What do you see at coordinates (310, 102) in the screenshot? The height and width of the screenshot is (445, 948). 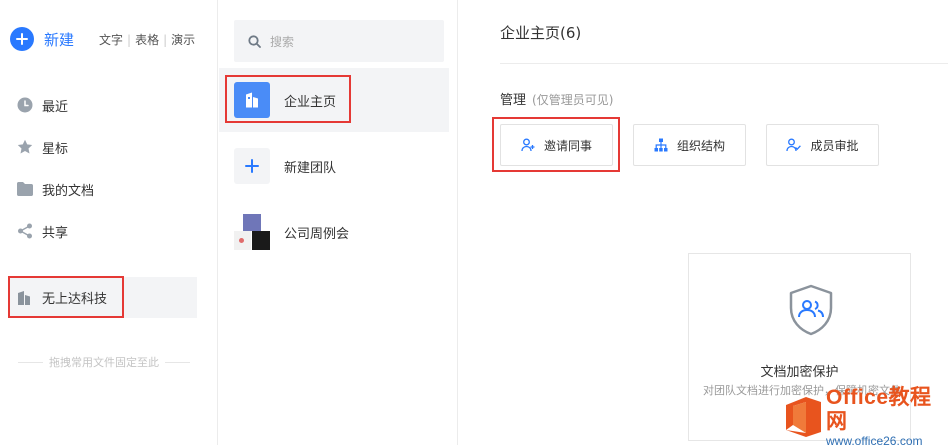 I see `list-item-label: 企业主页` at bounding box center [310, 102].